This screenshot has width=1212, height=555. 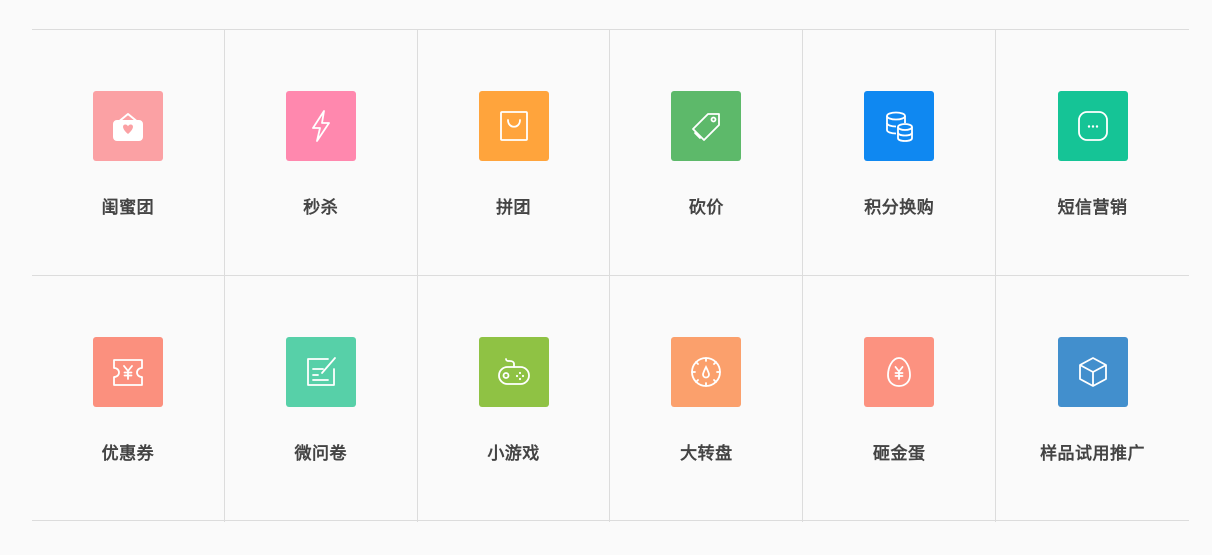 I want to click on message-icon, so click(x=1092, y=126).